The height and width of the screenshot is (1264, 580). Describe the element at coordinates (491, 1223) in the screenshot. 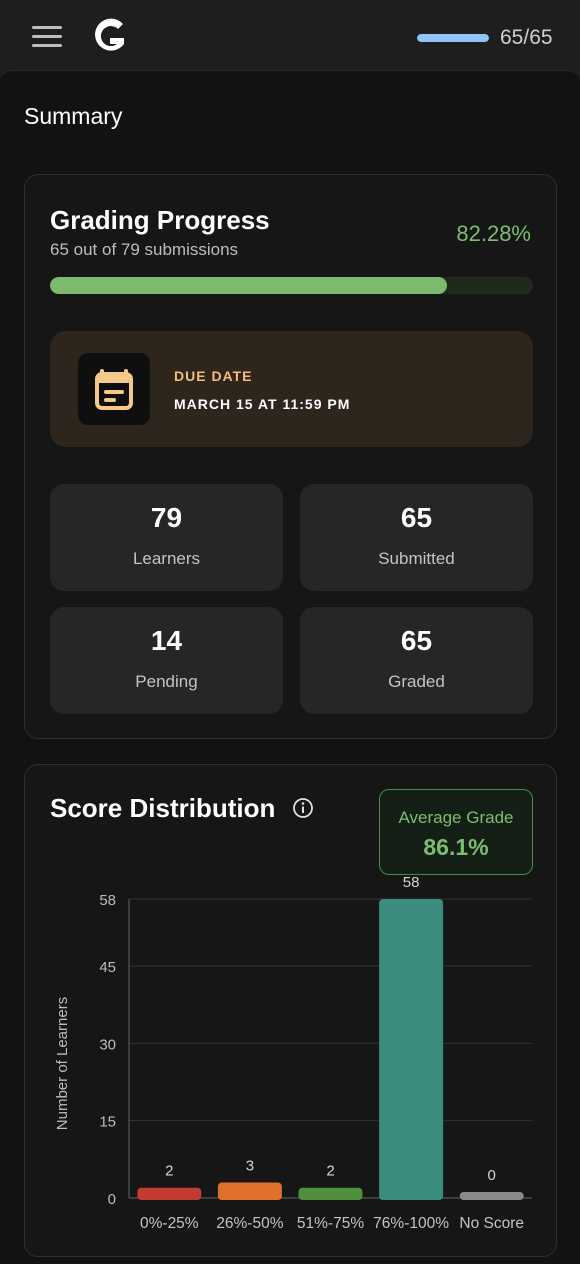

I see `x-tick-label: No Score` at that location.